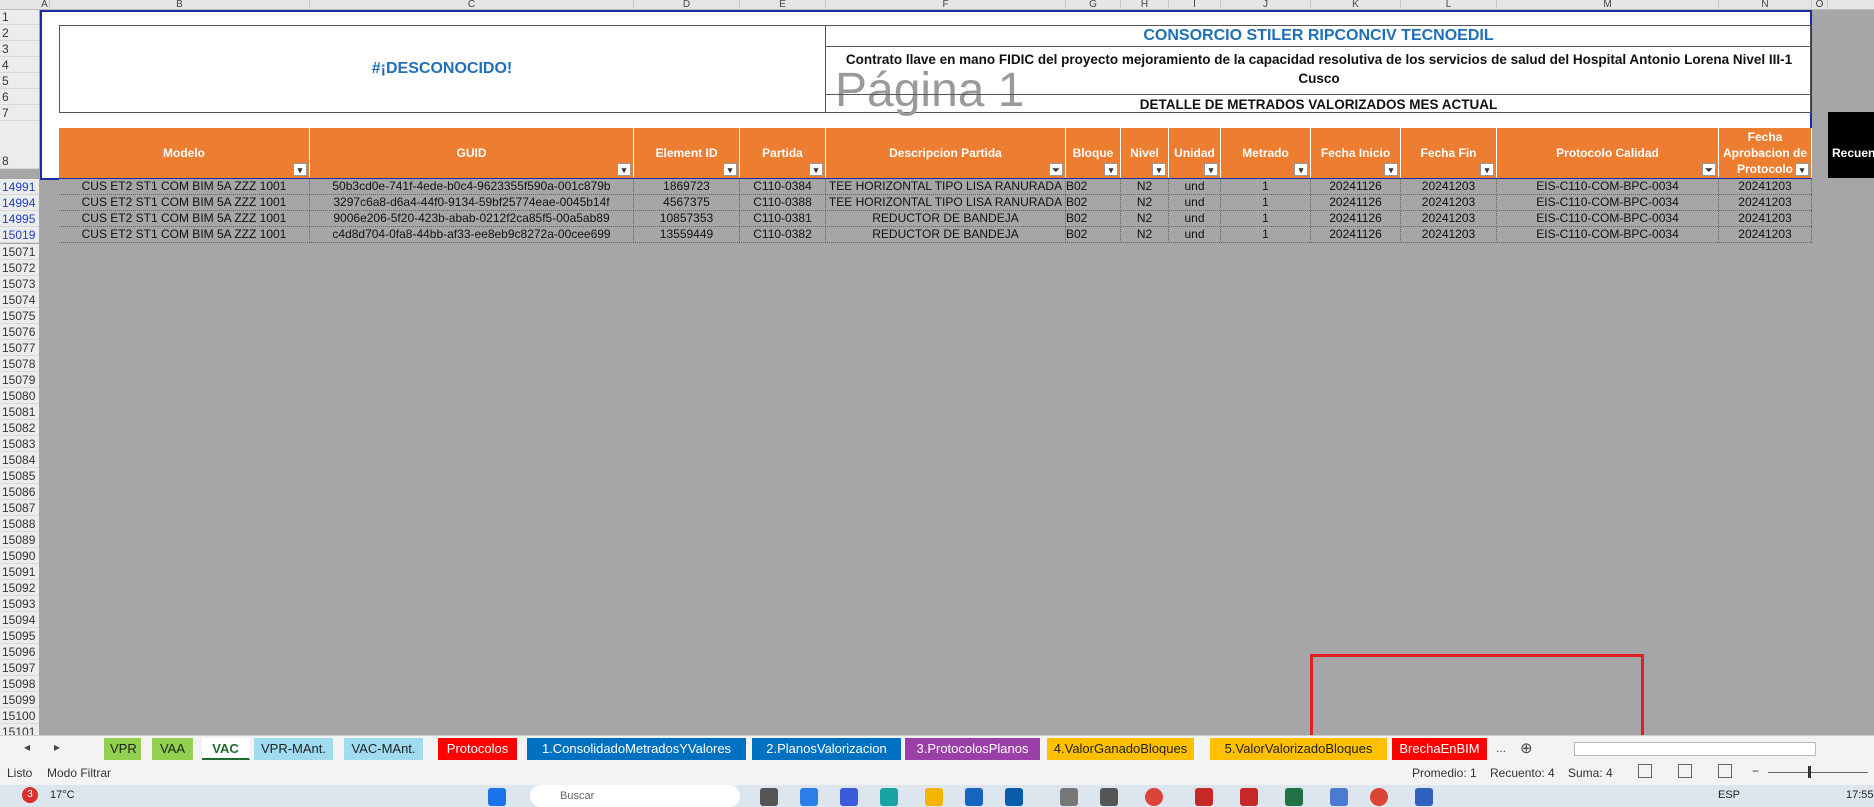 This screenshot has width=1874, height=807. Describe the element at coordinates (934, 797) in the screenshot. I see `file-explorer-icon` at that location.